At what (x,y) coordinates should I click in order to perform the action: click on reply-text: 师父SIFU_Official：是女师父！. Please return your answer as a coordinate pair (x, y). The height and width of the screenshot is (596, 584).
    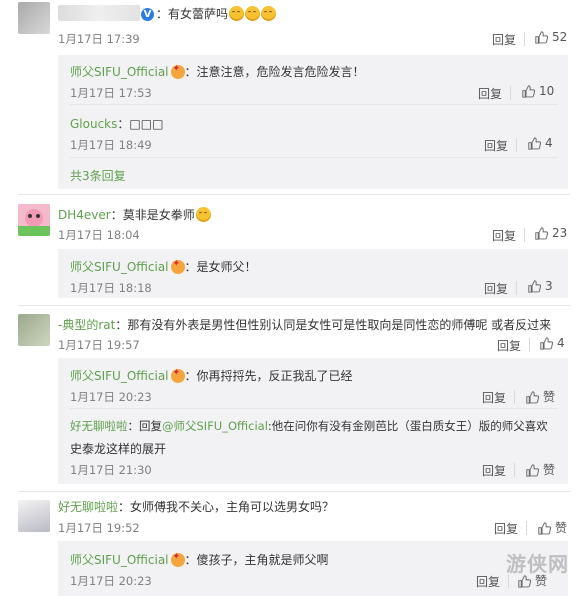
    Looking at the image, I should click on (163, 266).